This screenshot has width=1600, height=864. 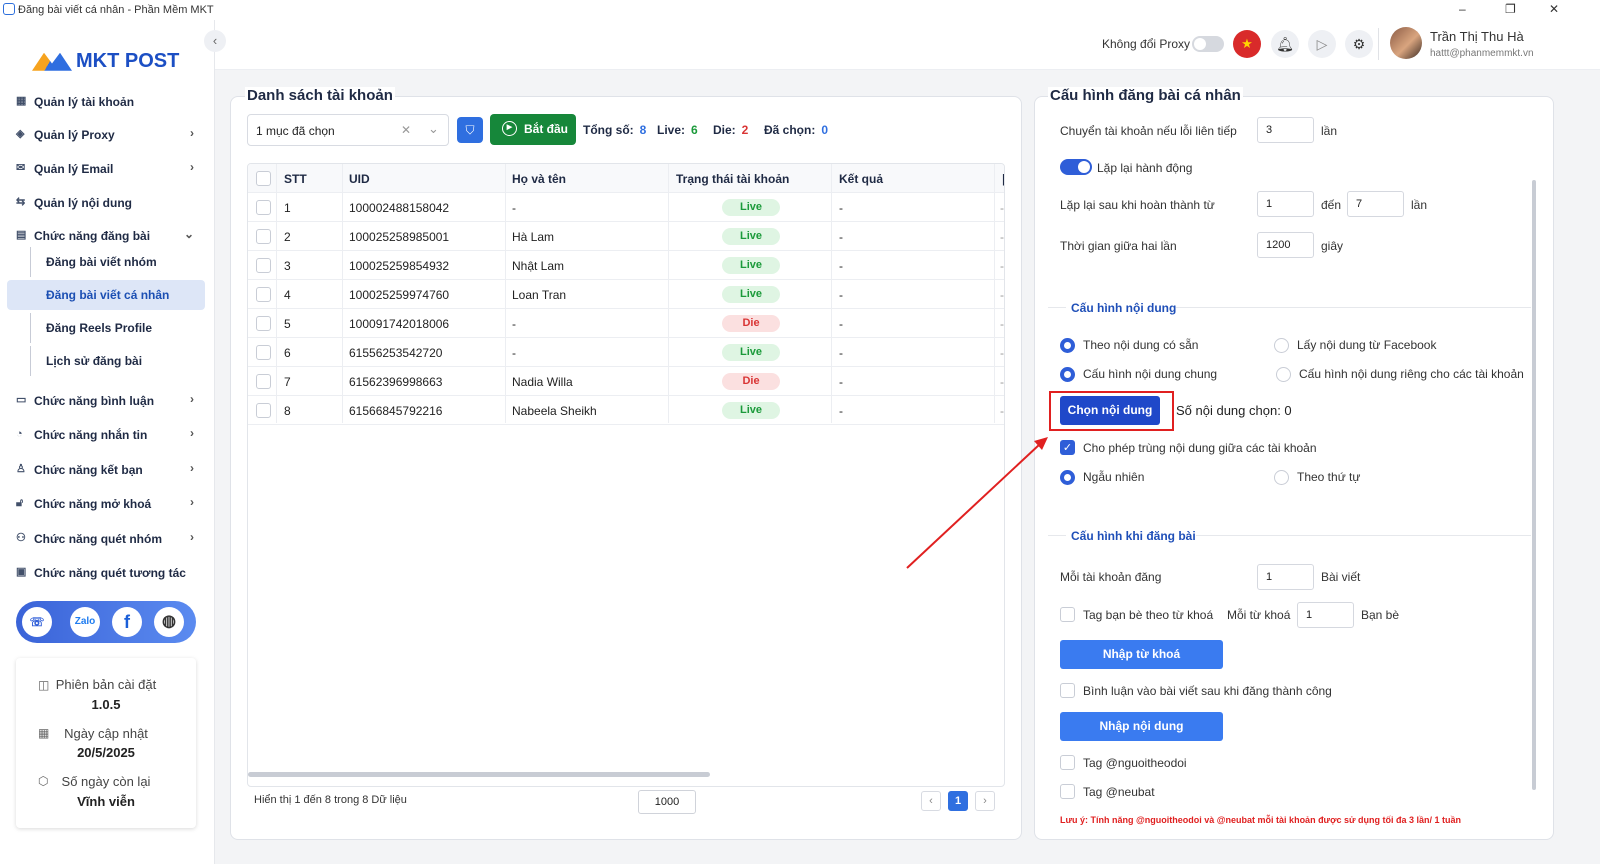 What do you see at coordinates (977, 503) in the screenshot?
I see `annotation-arrow` at bounding box center [977, 503].